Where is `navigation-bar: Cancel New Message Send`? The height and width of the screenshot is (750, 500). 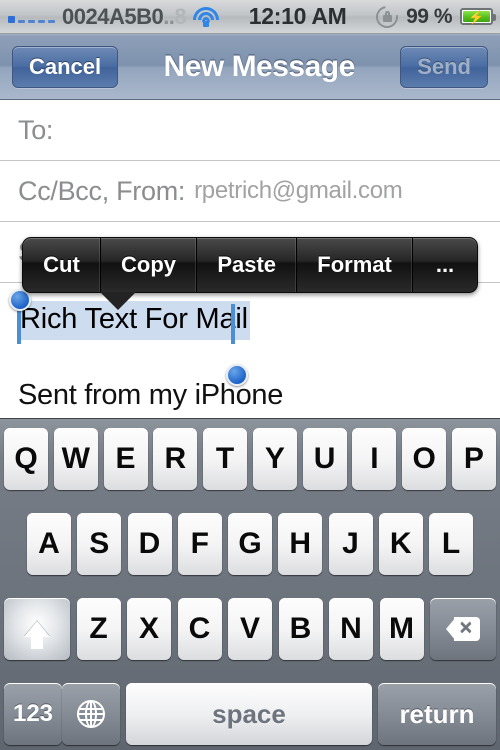 navigation-bar: Cancel New Message Send is located at coordinates (250, 67).